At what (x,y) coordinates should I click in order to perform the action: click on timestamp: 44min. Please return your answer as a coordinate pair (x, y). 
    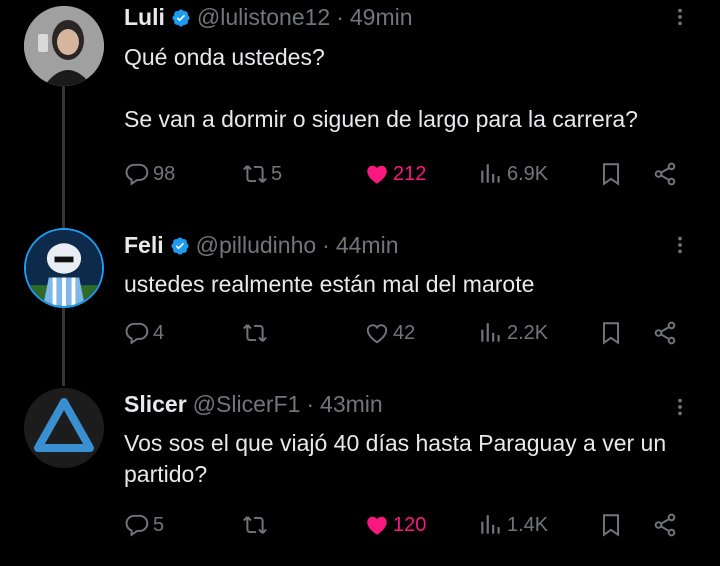
    Looking at the image, I should click on (367, 245).